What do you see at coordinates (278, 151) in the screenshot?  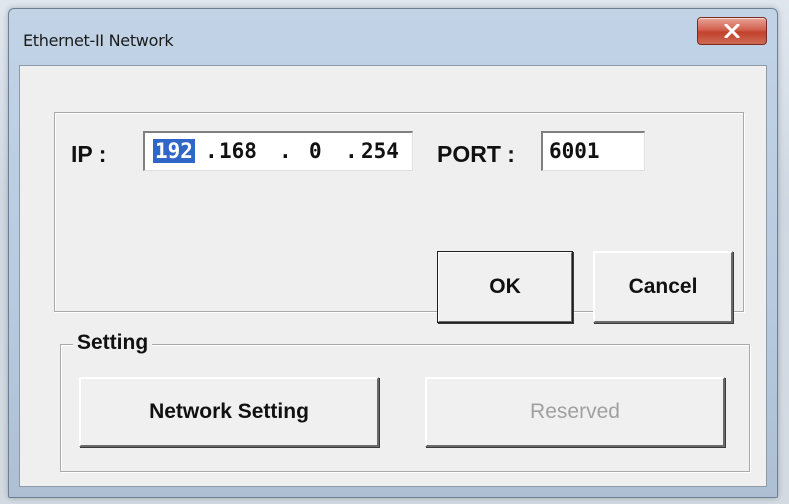 I see `ip-address-field: 192 . 168 . 0 . 254` at bounding box center [278, 151].